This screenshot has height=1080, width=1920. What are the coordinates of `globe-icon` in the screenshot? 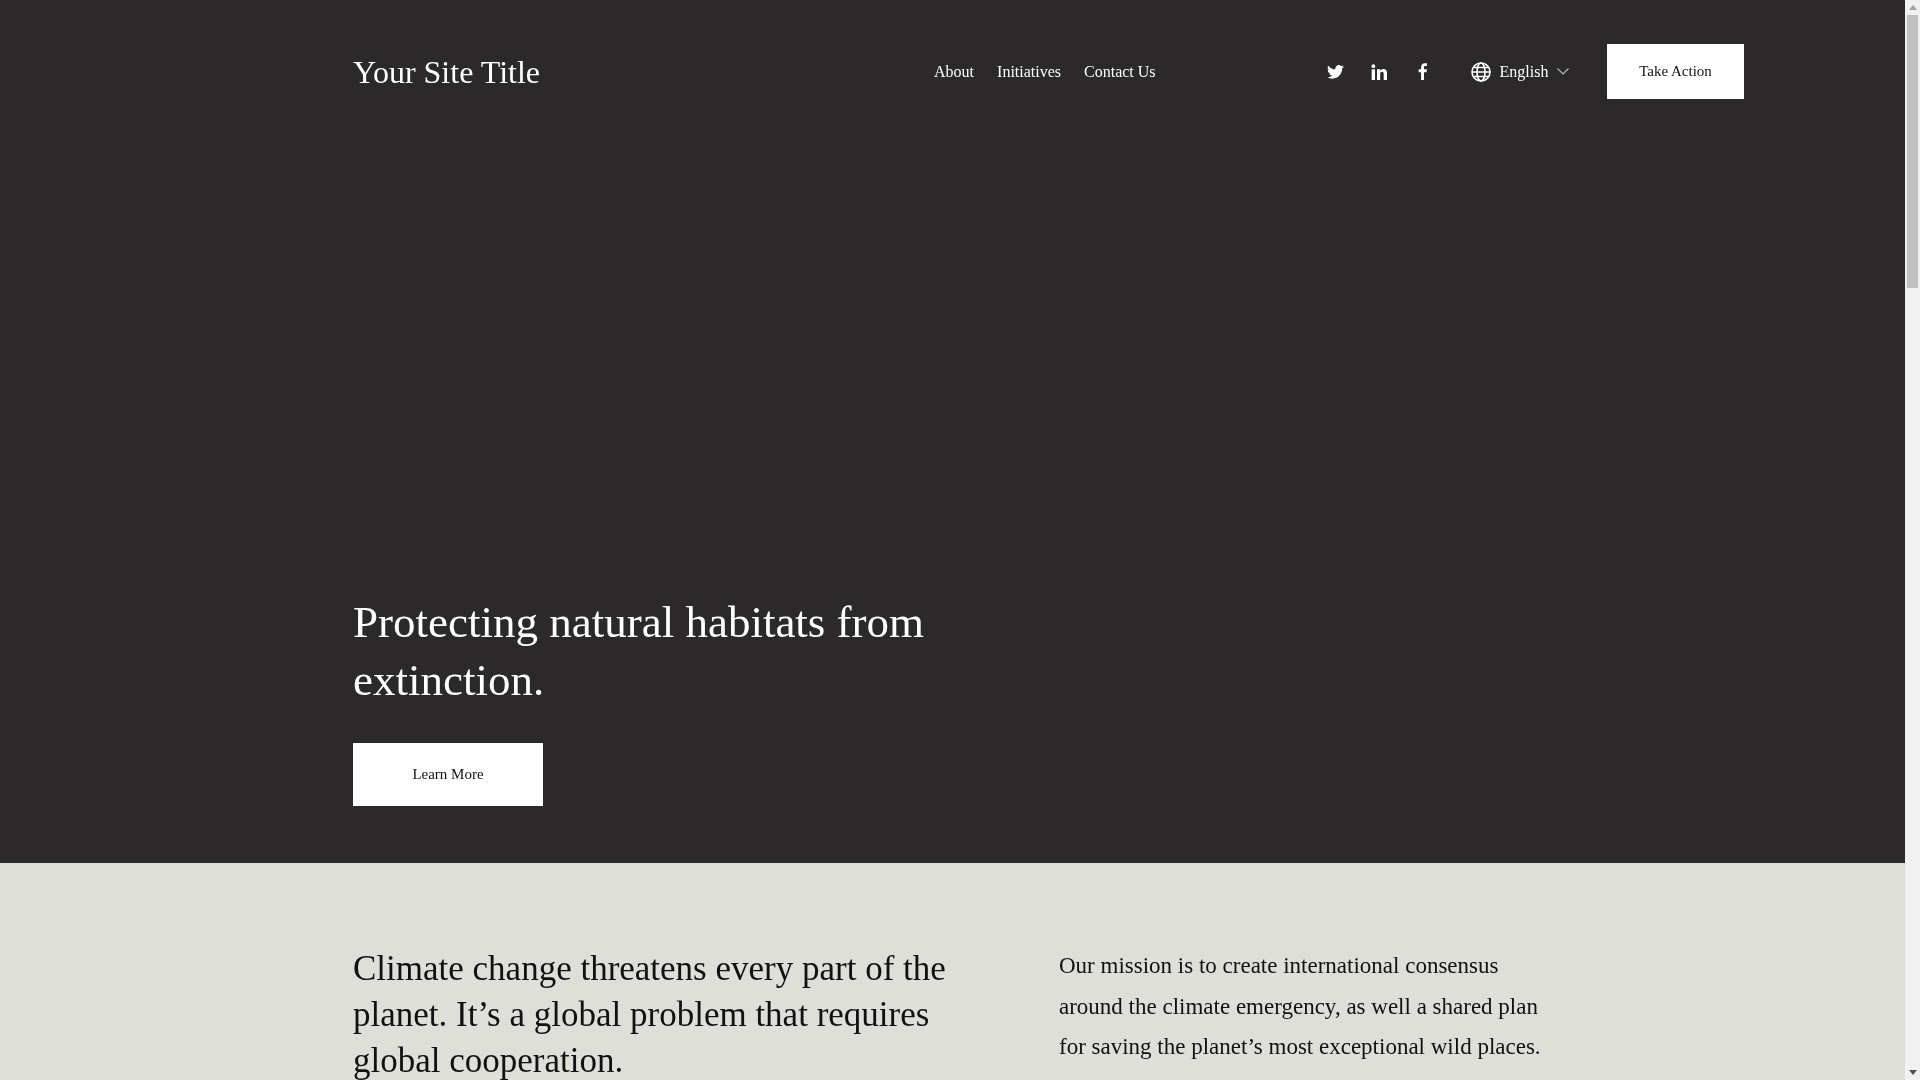 It's located at (1480, 71).